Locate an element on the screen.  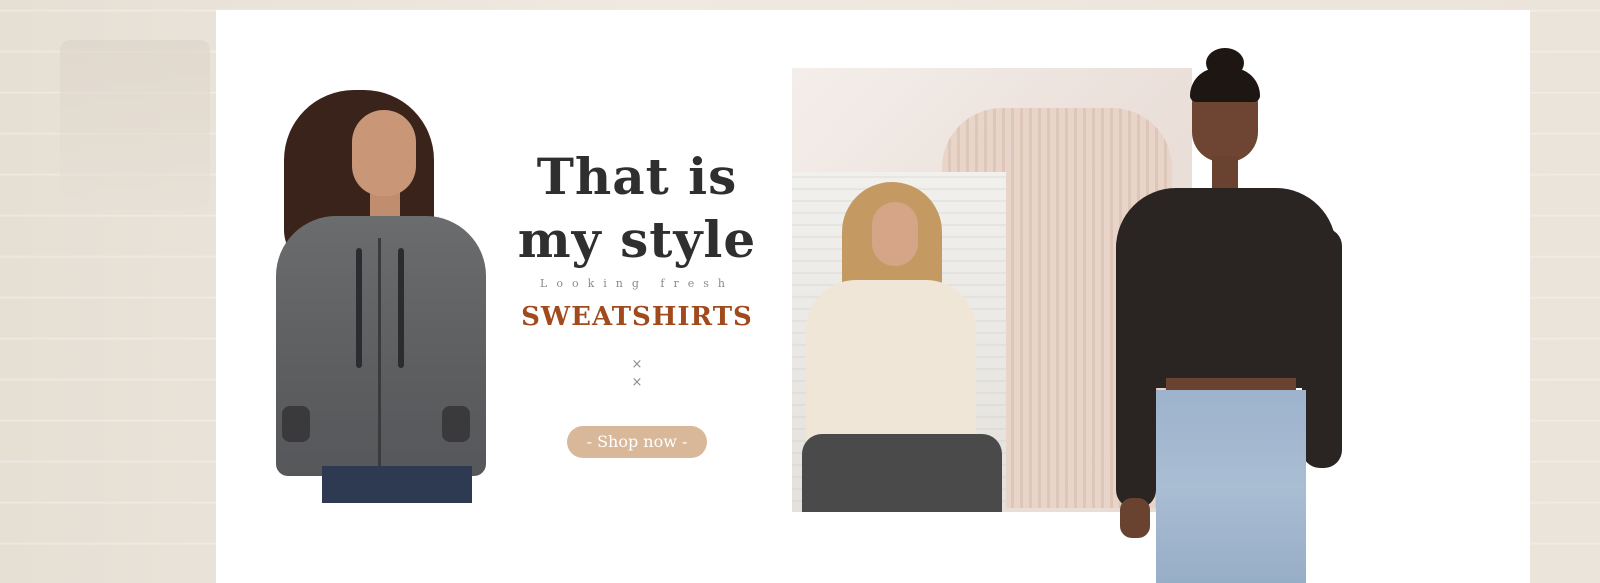
model-grey-hoodie-image is located at coordinates (366, 295).